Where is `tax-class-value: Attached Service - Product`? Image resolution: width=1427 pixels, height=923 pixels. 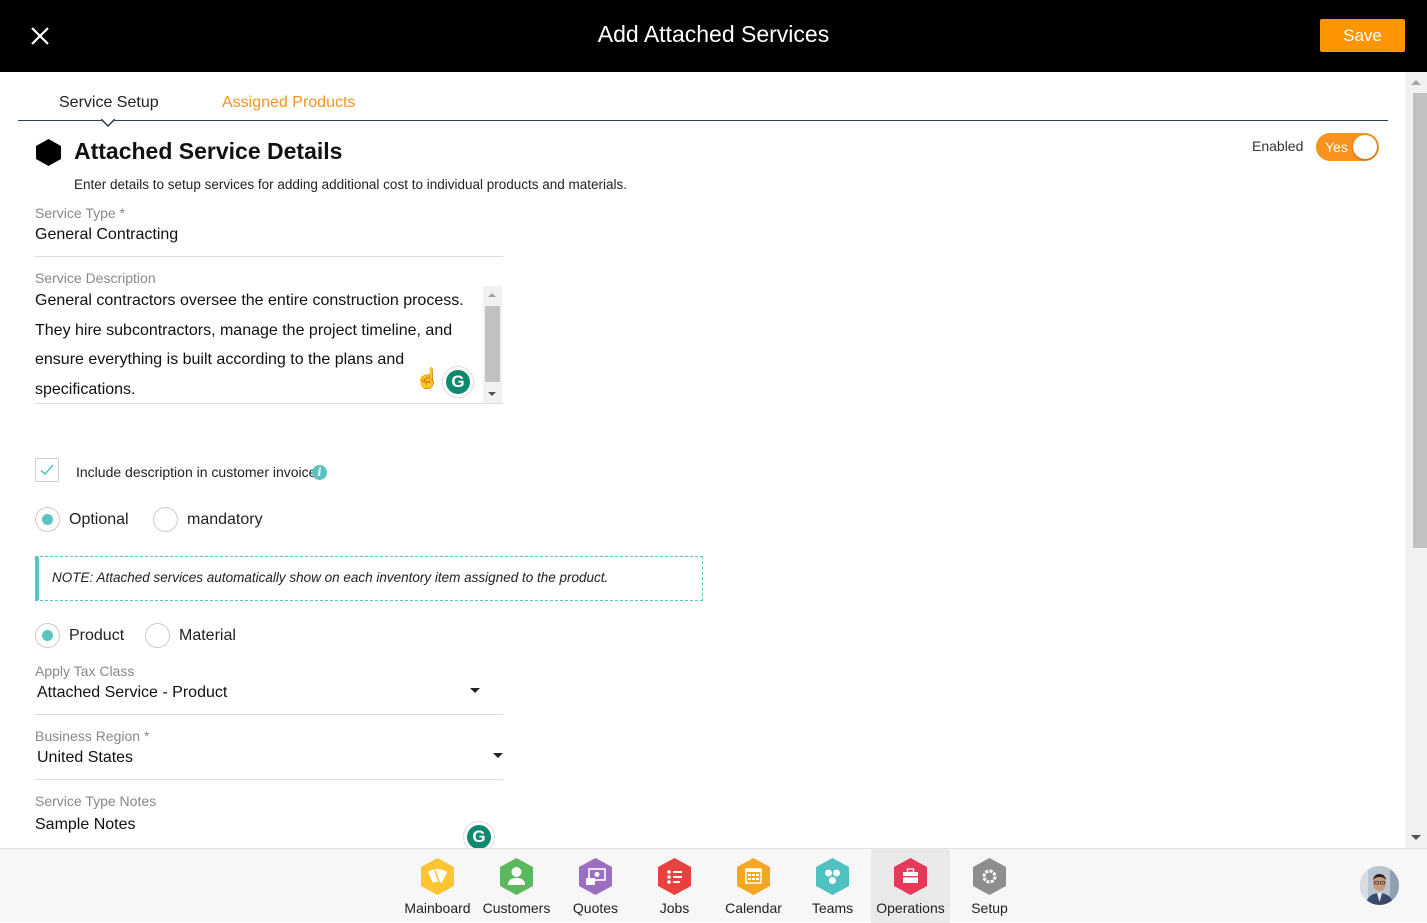 tax-class-value: Attached Service - Product is located at coordinates (270, 693).